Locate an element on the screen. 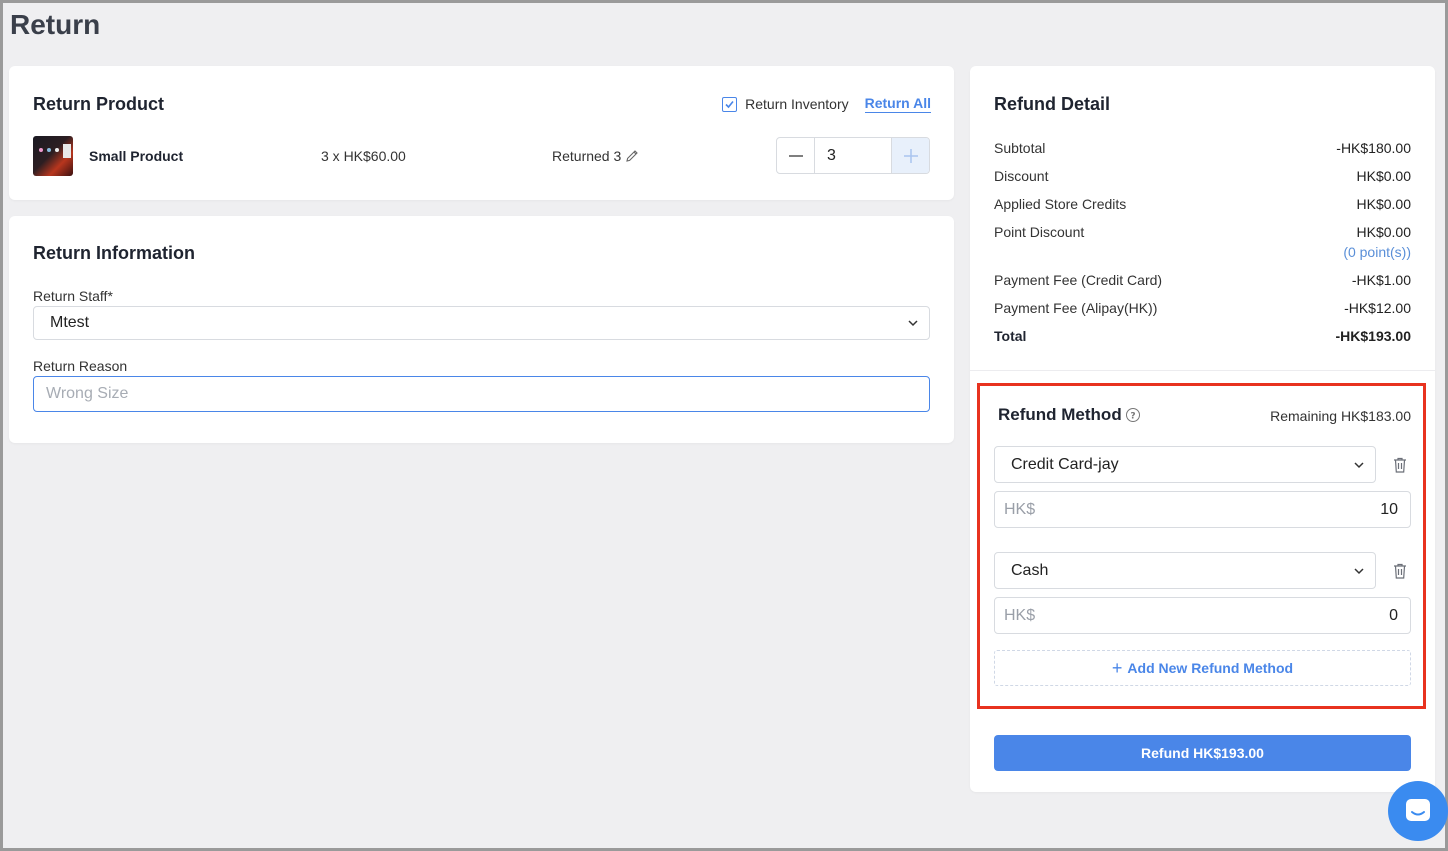 This screenshot has width=1448, height=851. row-label: Payment Fee (Alipay(HK)) is located at coordinates (1076, 308).